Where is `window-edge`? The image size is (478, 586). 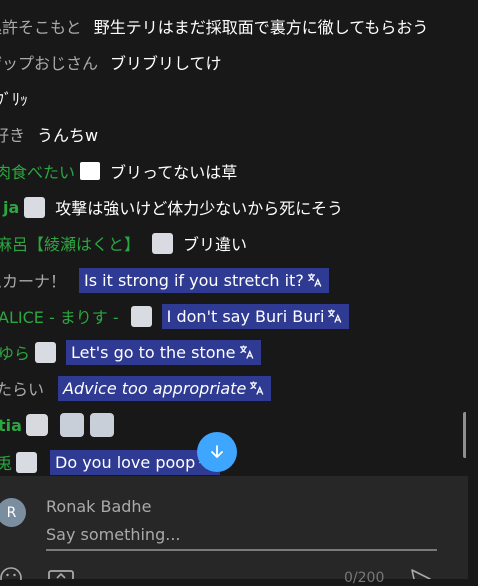 window-edge is located at coordinates (473, 289).